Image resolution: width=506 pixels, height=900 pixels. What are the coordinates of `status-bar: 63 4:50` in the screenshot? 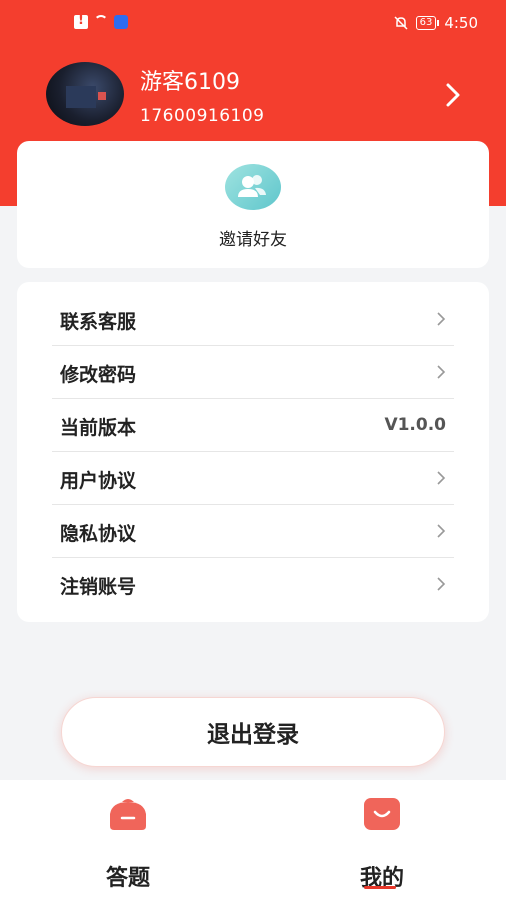 It's located at (253, 23).